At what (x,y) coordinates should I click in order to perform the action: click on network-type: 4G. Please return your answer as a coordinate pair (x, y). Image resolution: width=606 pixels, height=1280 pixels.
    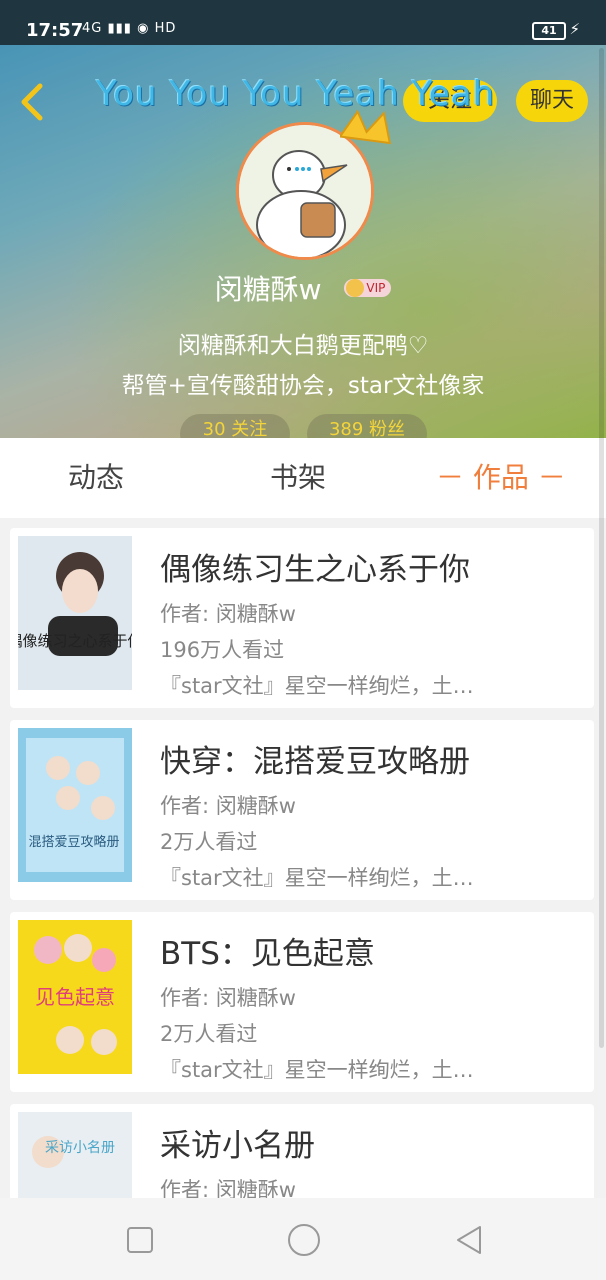
    Looking at the image, I should click on (92, 28).